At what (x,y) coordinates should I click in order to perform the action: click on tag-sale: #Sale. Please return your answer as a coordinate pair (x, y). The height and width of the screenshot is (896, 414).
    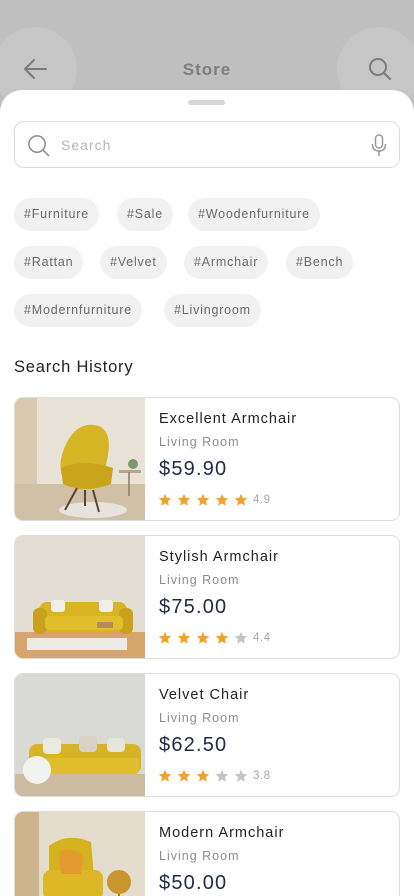
    Looking at the image, I should click on (145, 214).